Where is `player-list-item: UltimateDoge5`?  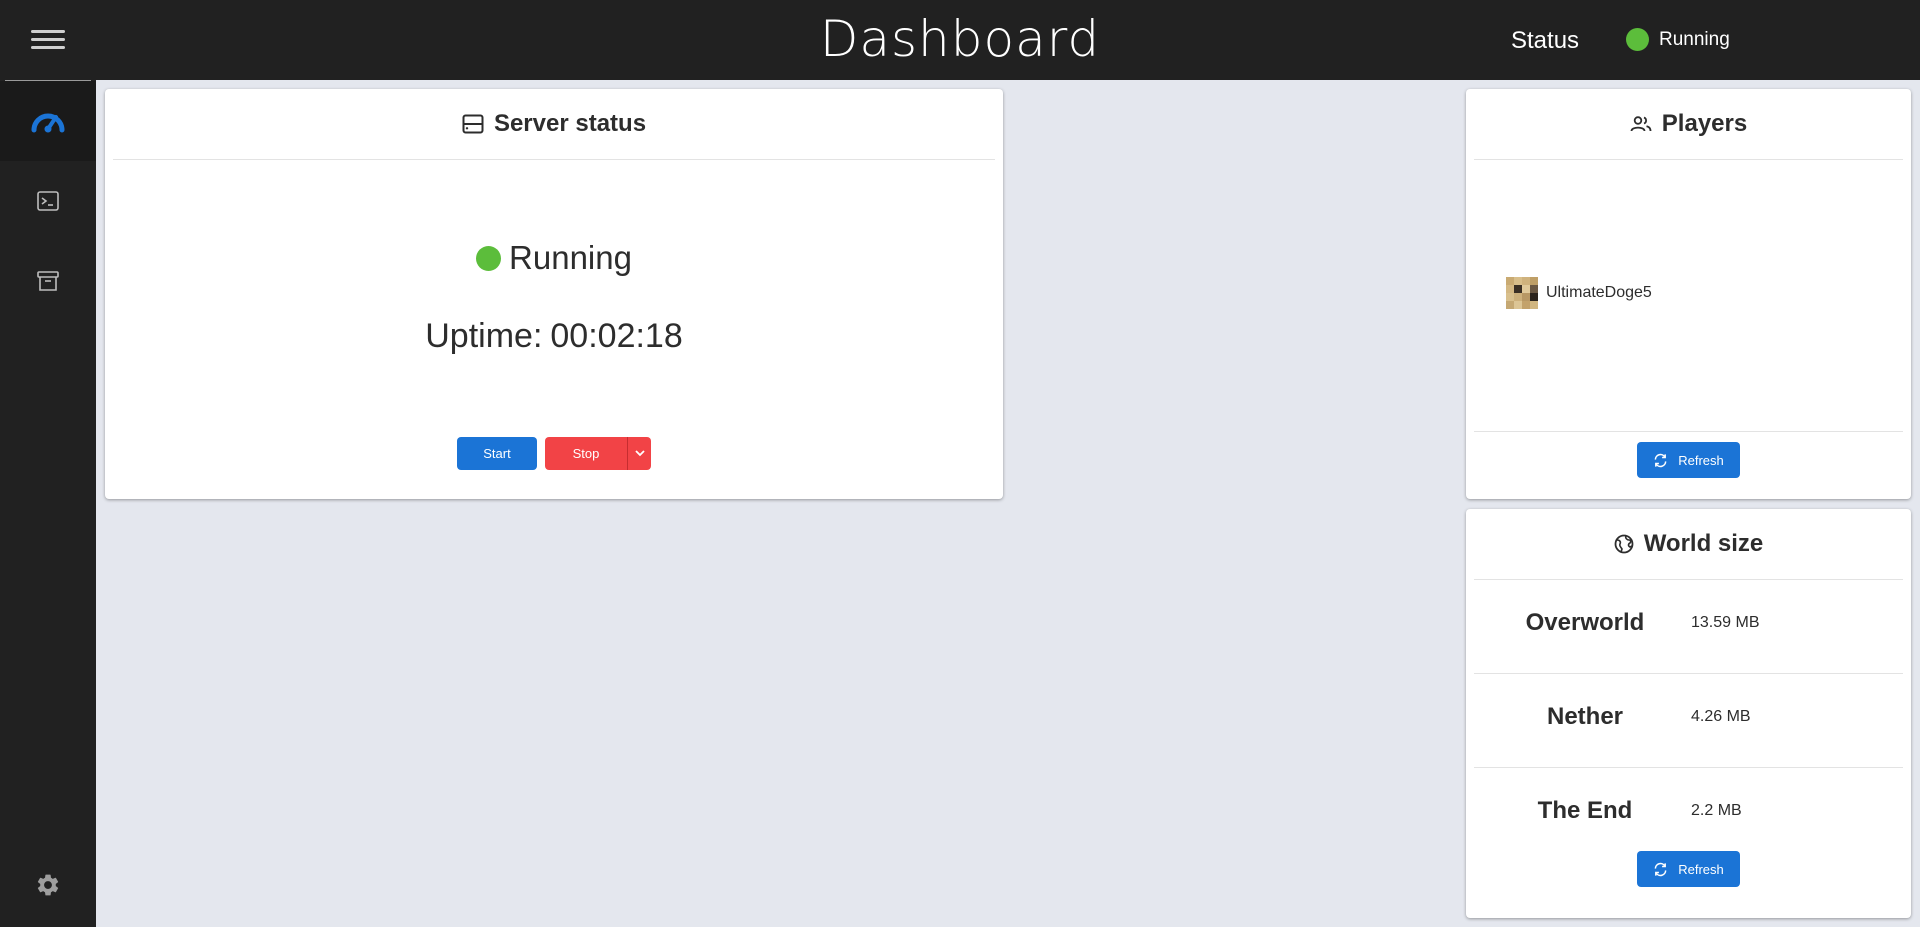 player-list-item: UltimateDoge5 is located at coordinates (1579, 293).